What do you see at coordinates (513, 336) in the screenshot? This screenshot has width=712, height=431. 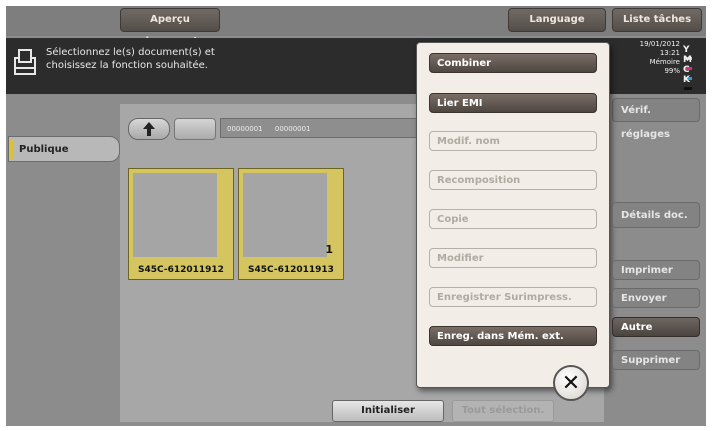 I see `save-external-memory-button: Enreg. dans Mém. ext.` at bounding box center [513, 336].